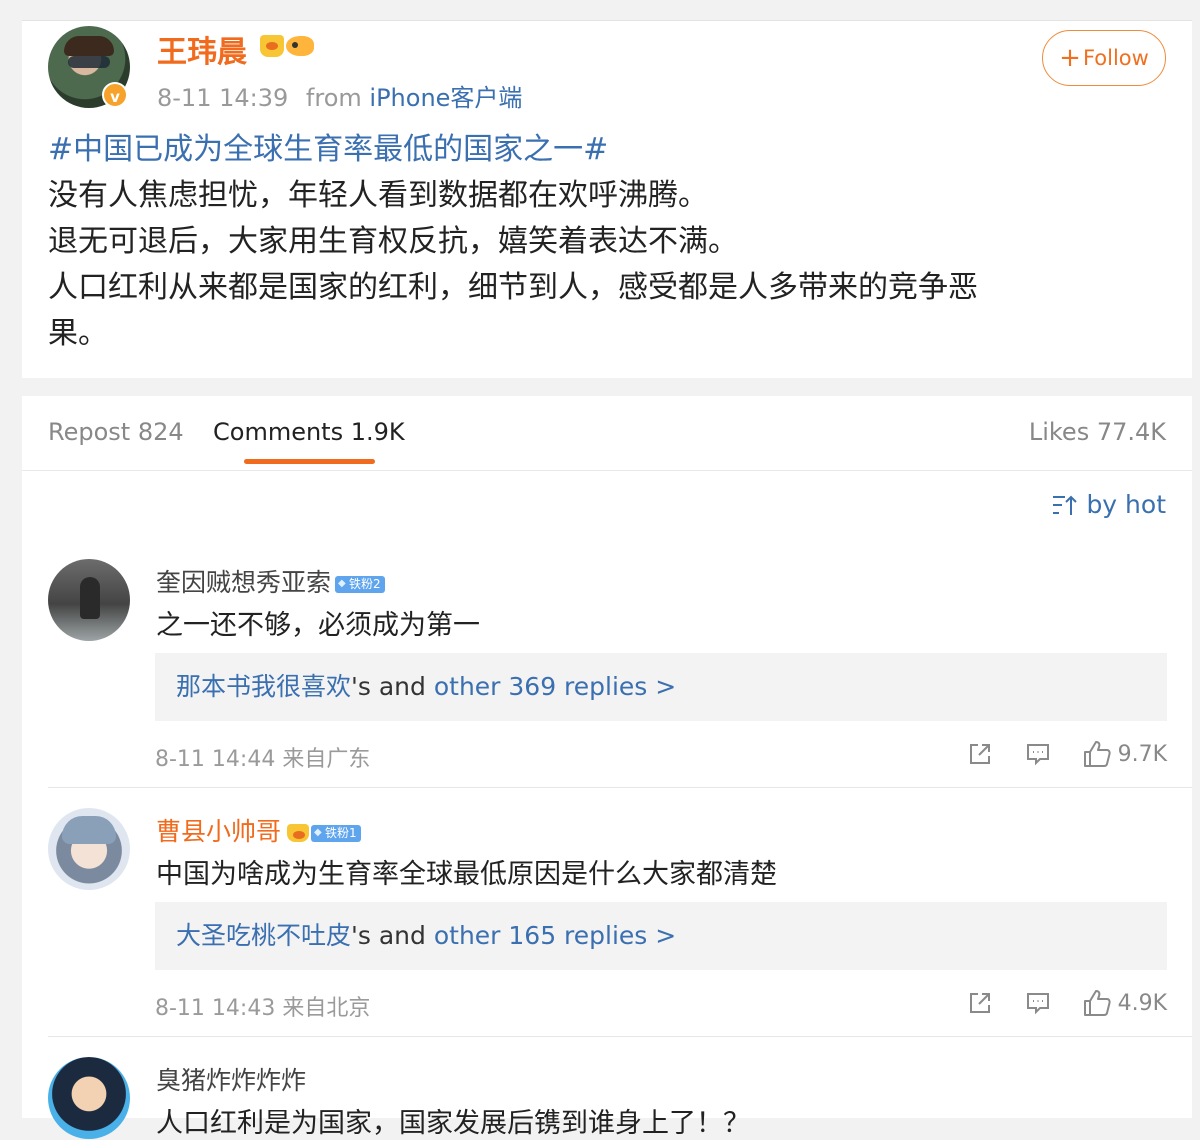 This screenshot has width=1200, height=1140. I want to click on post-body-line: 果。, so click(78, 333).